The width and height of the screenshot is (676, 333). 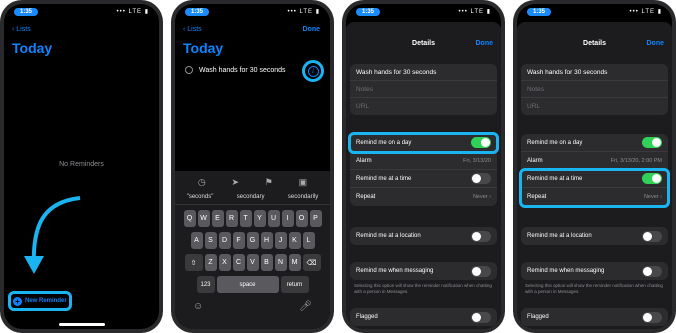 What do you see at coordinates (231, 218) in the screenshot?
I see `key: R` at bounding box center [231, 218].